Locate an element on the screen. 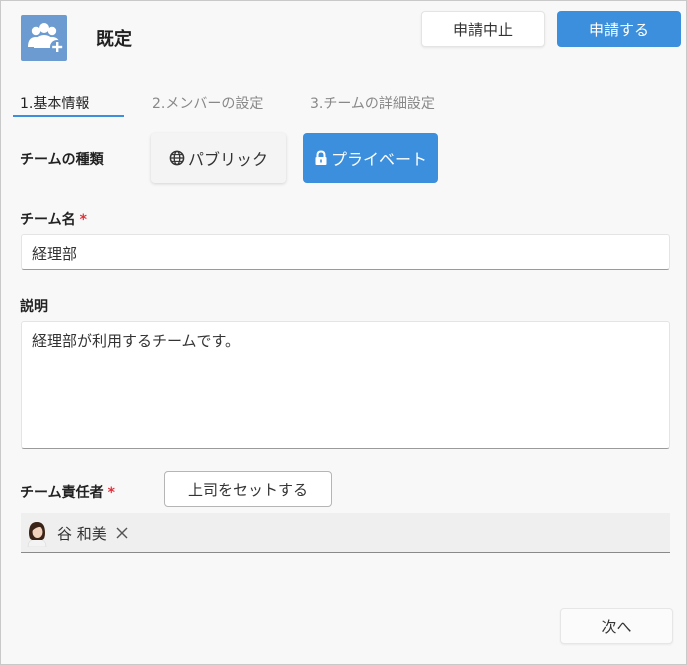 The width and height of the screenshot is (687, 665). lock-icon is located at coordinates (321, 157).